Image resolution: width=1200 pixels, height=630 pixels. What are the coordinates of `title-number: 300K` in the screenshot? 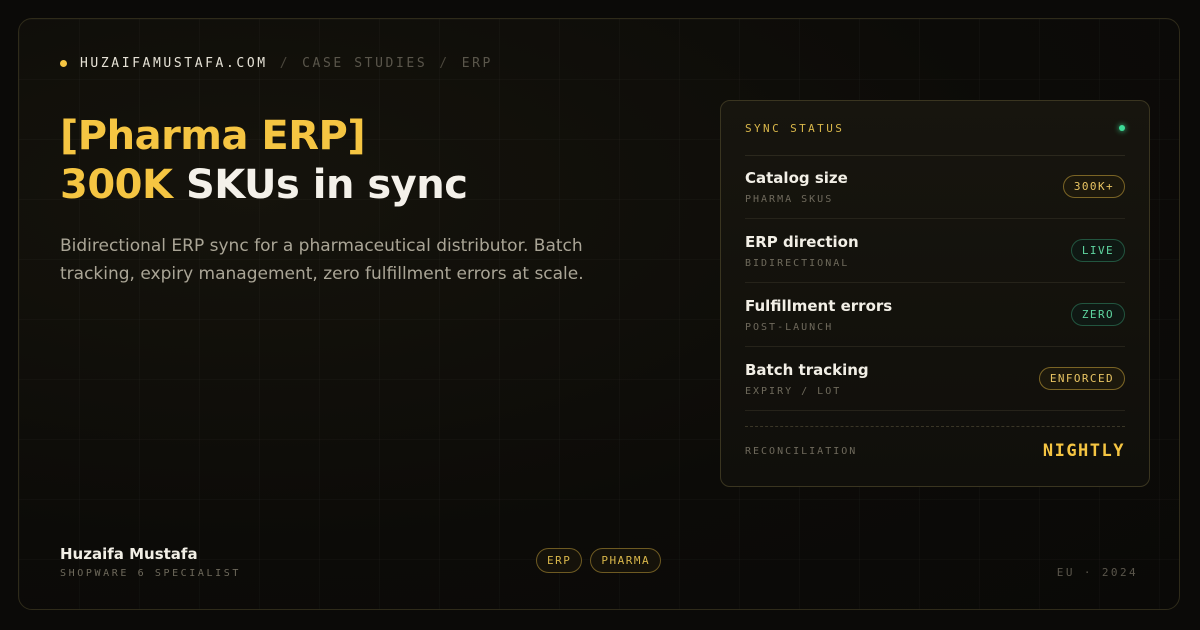 It's located at (116, 185).